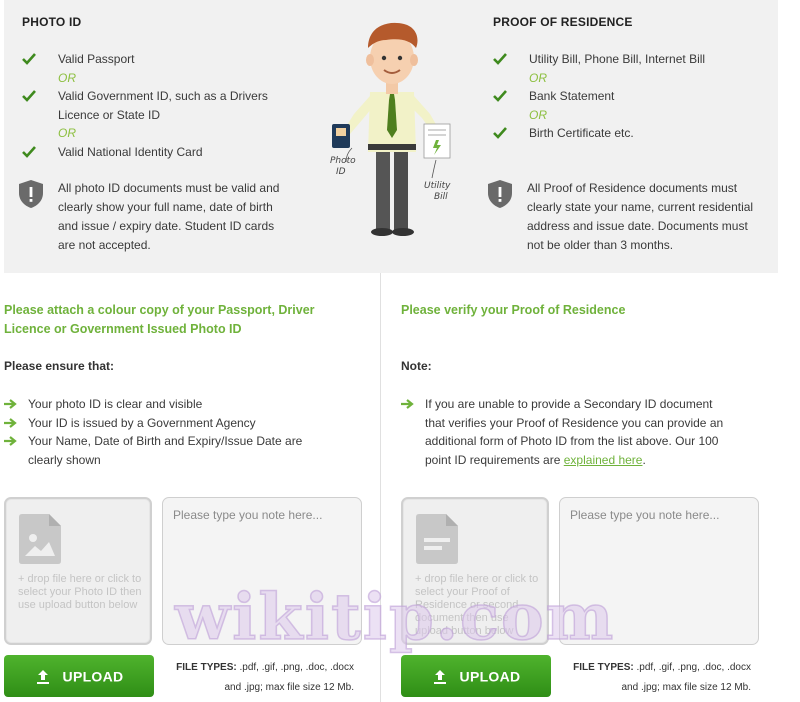 This screenshot has width=800, height=702. I want to click on section-heading: Please verify your Proof of Residence, so click(513, 310).